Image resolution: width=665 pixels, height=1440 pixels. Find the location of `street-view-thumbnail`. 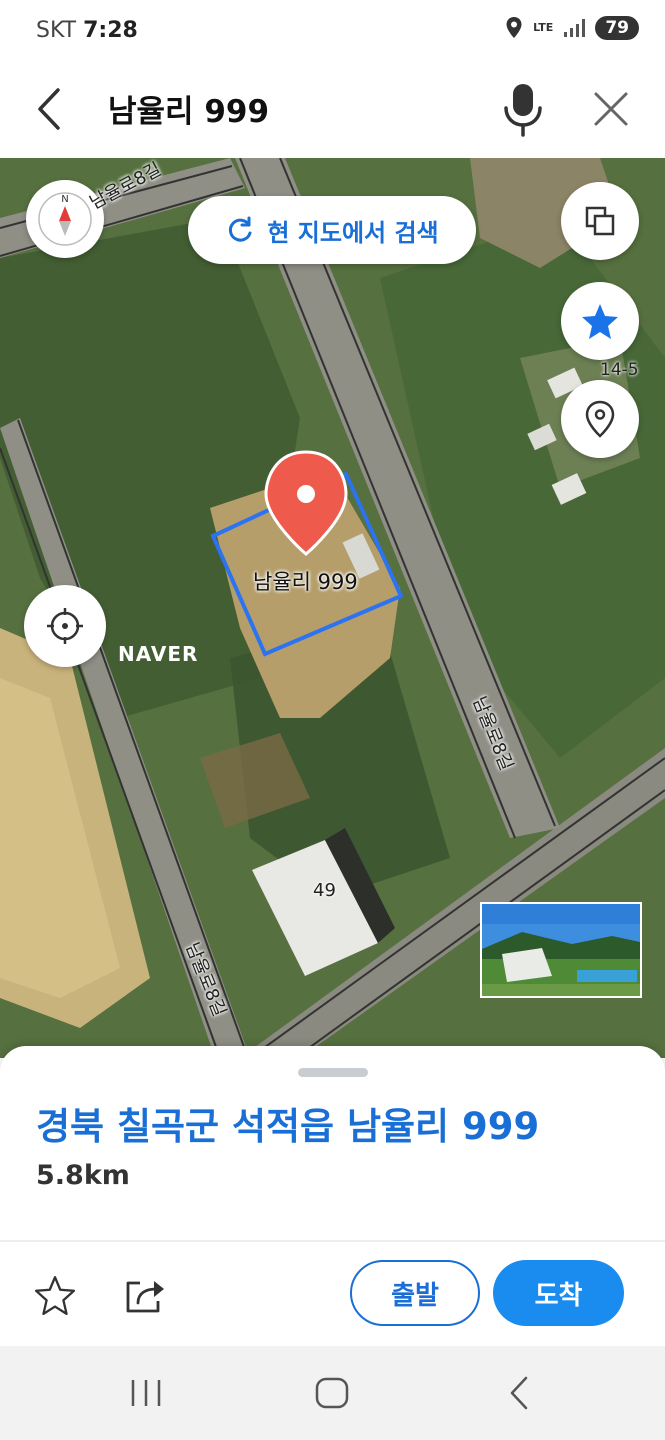

street-view-thumbnail is located at coordinates (561, 950).